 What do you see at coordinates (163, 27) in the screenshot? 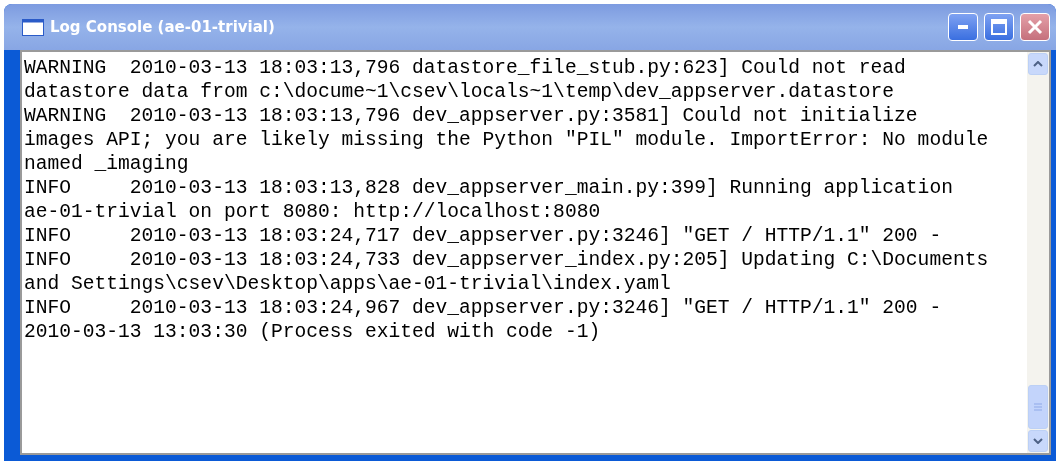
I see `window-title: Log Console (ae-01-trivial)` at bounding box center [163, 27].